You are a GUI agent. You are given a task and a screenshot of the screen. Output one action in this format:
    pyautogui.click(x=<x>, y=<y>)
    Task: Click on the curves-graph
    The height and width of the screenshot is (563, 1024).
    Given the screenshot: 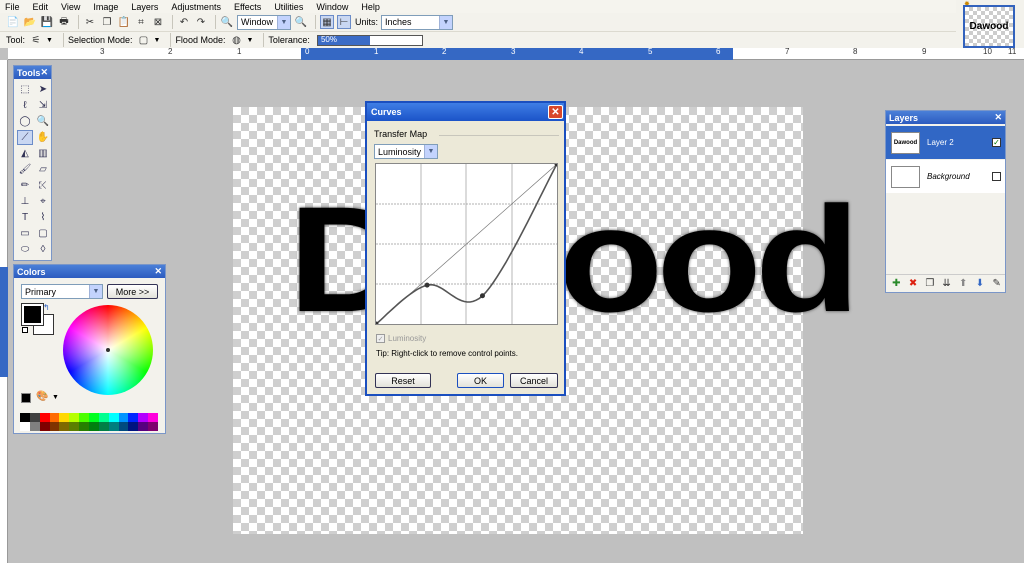 What is the action you would take?
    pyautogui.click(x=466, y=244)
    